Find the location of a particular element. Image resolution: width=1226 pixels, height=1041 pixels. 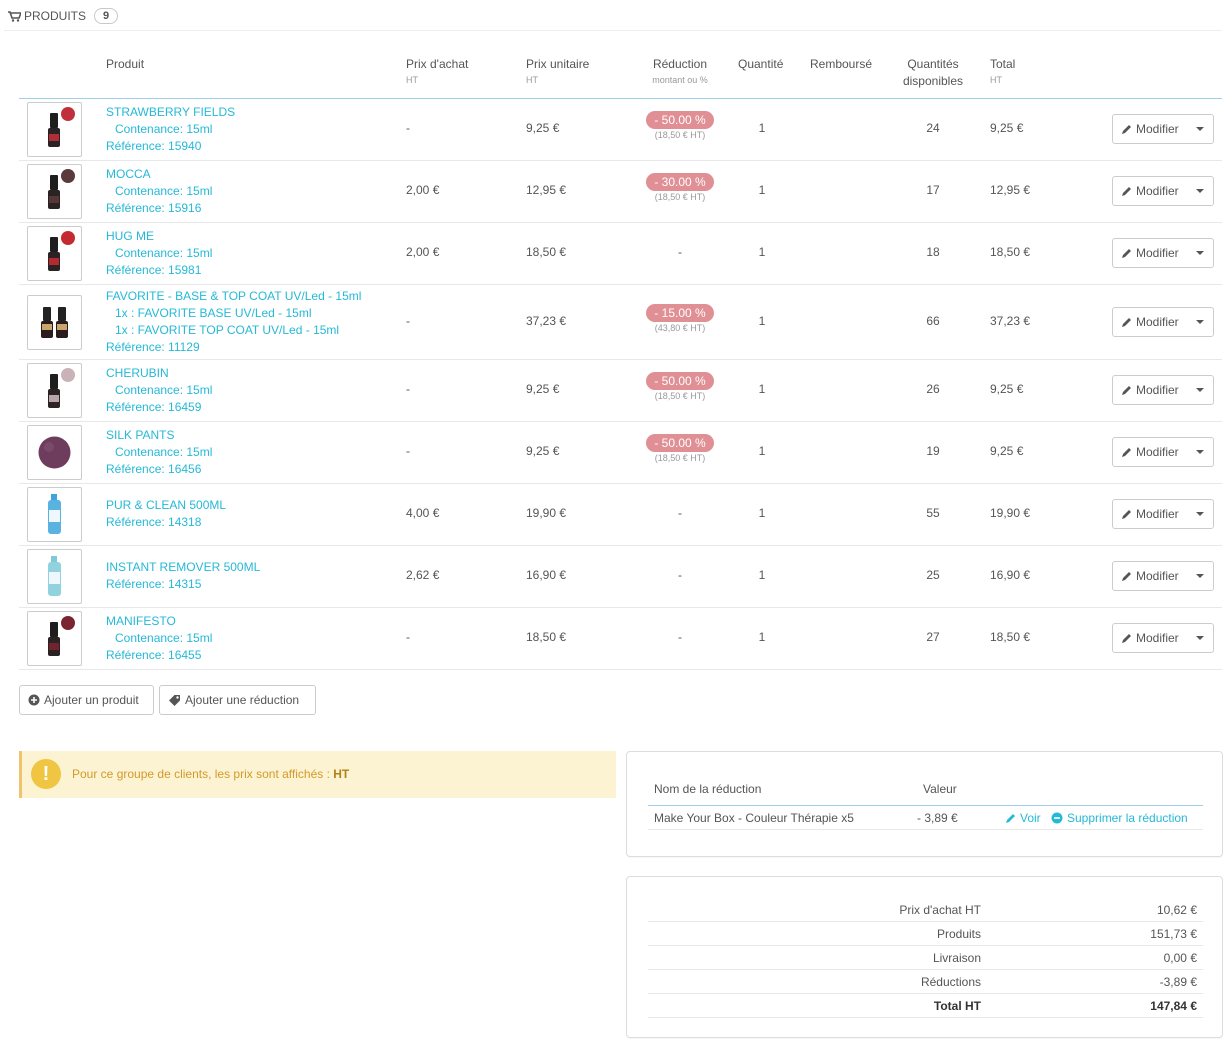

shopping-cart-icon is located at coordinates (14, 16).